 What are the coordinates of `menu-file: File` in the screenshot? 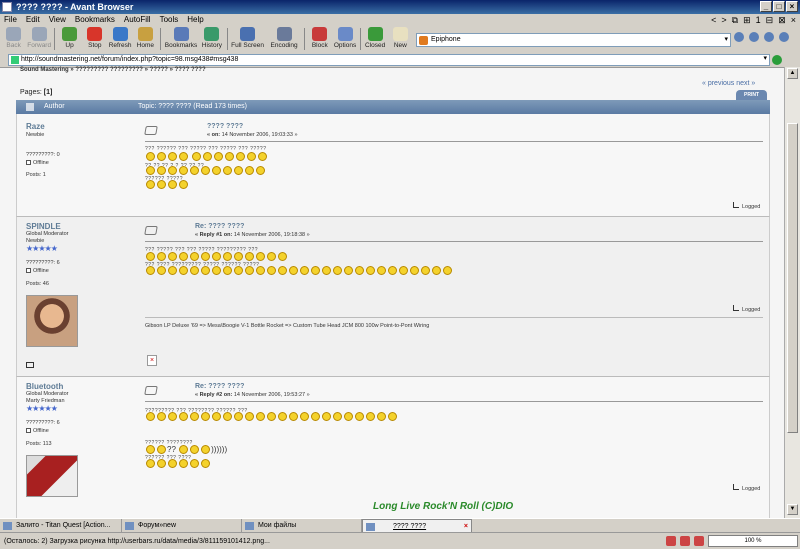 It's located at (10, 20).